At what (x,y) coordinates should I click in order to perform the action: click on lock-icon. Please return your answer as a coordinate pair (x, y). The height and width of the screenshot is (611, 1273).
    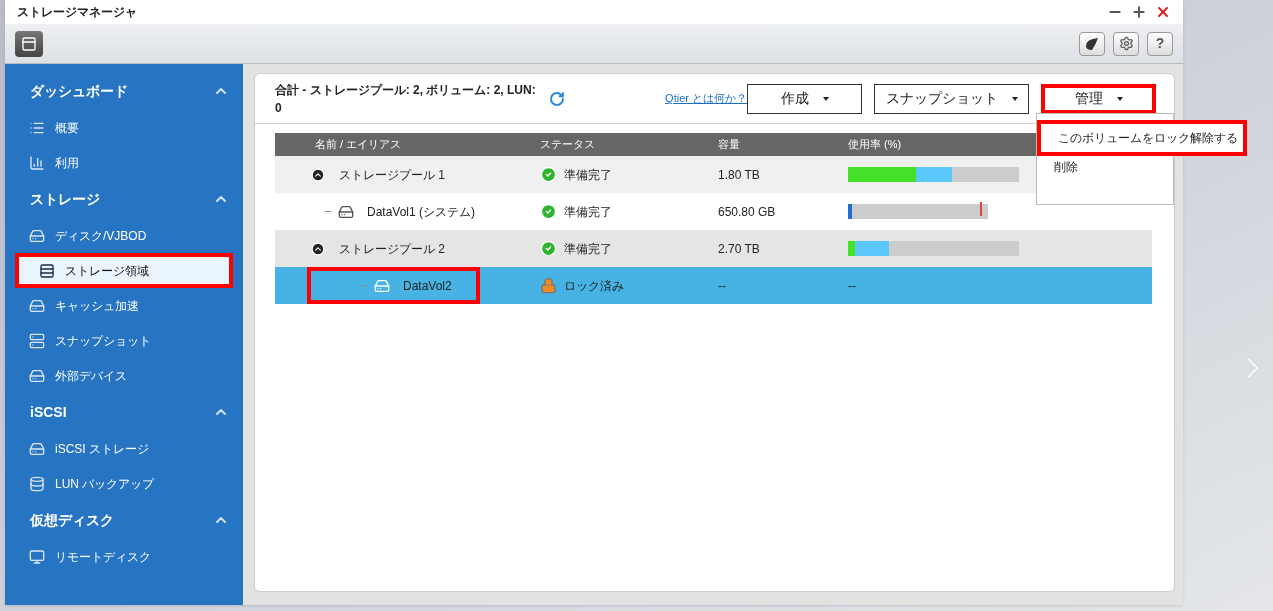
    Looking at the image, I should click on (548, 285).